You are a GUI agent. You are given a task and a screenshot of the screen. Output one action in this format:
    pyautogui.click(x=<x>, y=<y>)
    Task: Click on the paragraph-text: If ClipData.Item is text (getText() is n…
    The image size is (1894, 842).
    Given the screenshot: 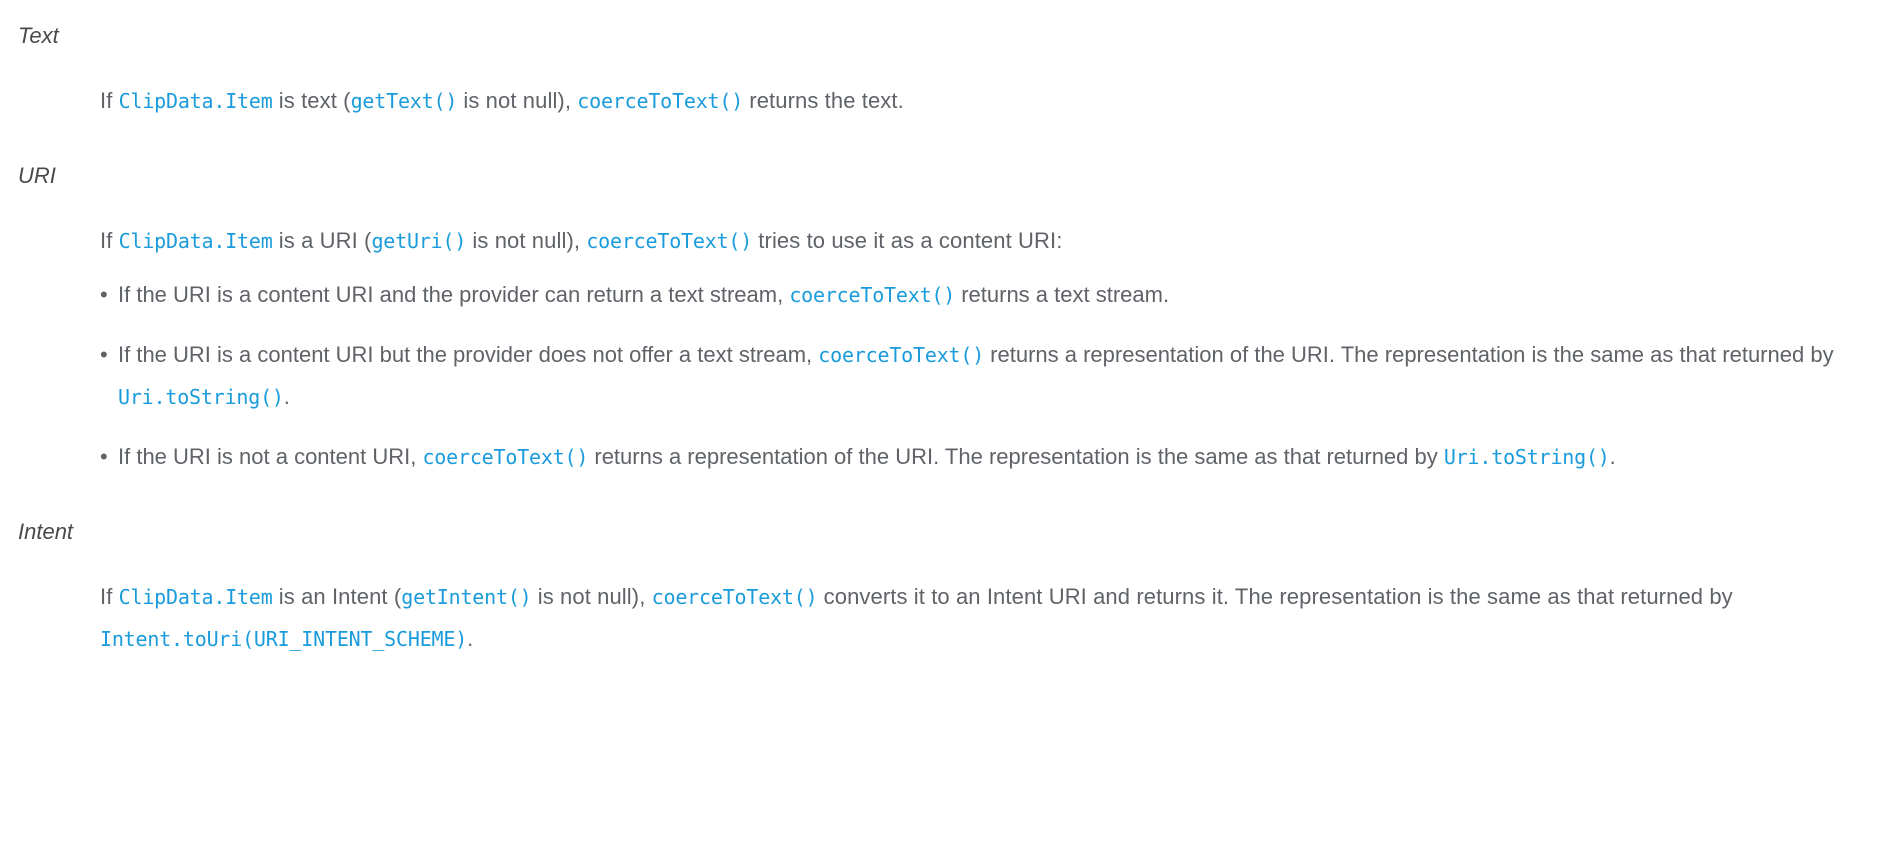 What is the action you would take?
    pyautogui.click(x=997, y=101)
    